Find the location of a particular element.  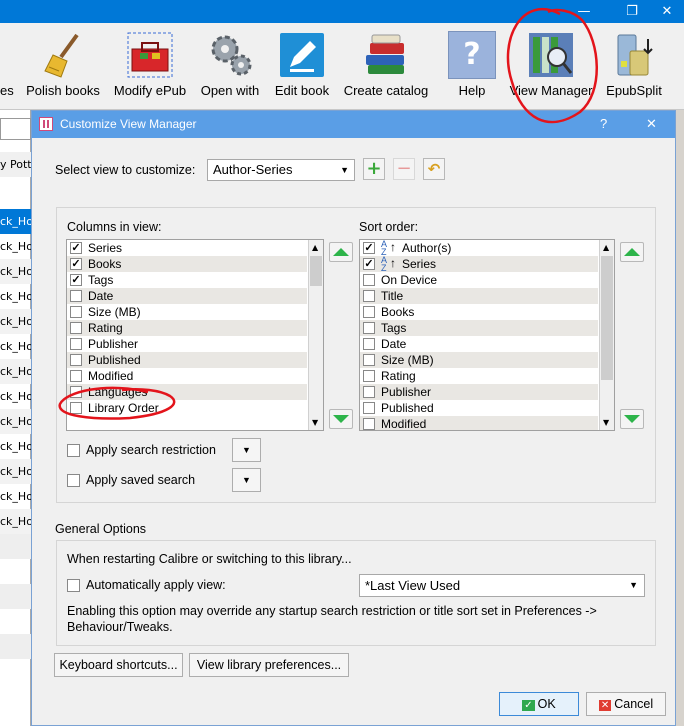

column-move-up-button is located at coordinates (341, 252).